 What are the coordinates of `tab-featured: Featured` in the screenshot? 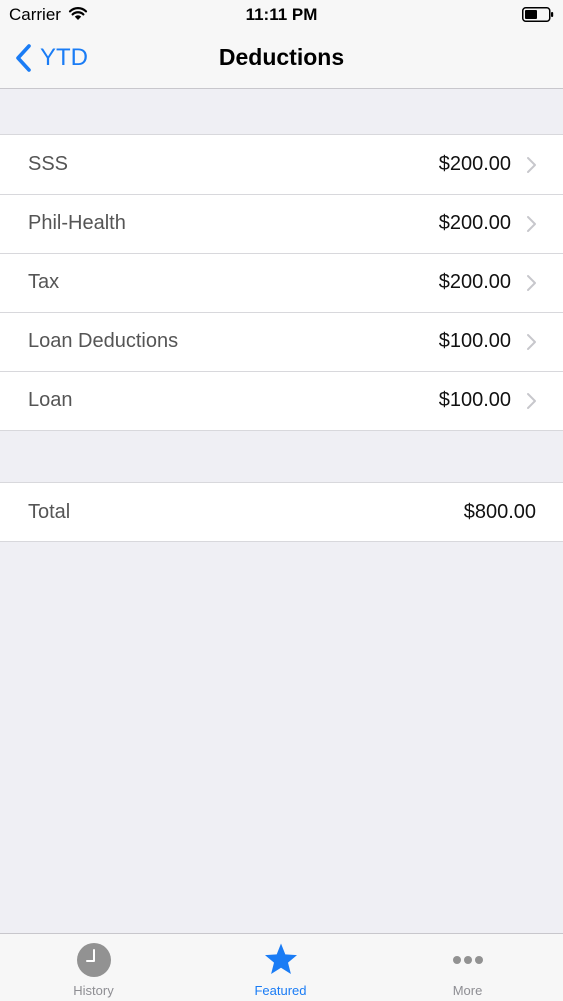 It's located at (280, 967).